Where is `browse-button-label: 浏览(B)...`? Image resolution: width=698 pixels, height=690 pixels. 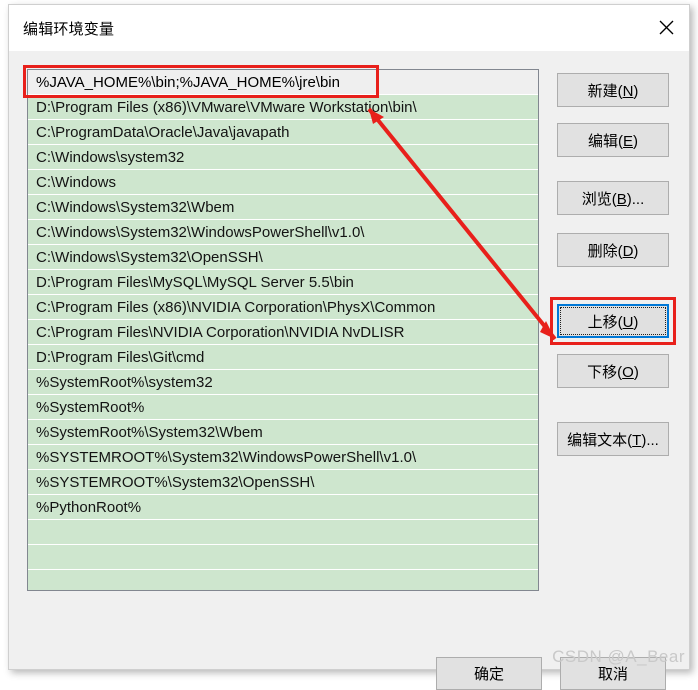 browse-button-label: 浏览(B)... is located at coordinates (613, 199).